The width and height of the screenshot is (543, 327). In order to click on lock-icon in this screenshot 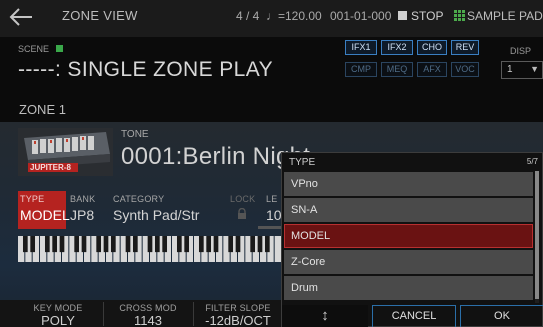, I will do `click(242, 213)`.